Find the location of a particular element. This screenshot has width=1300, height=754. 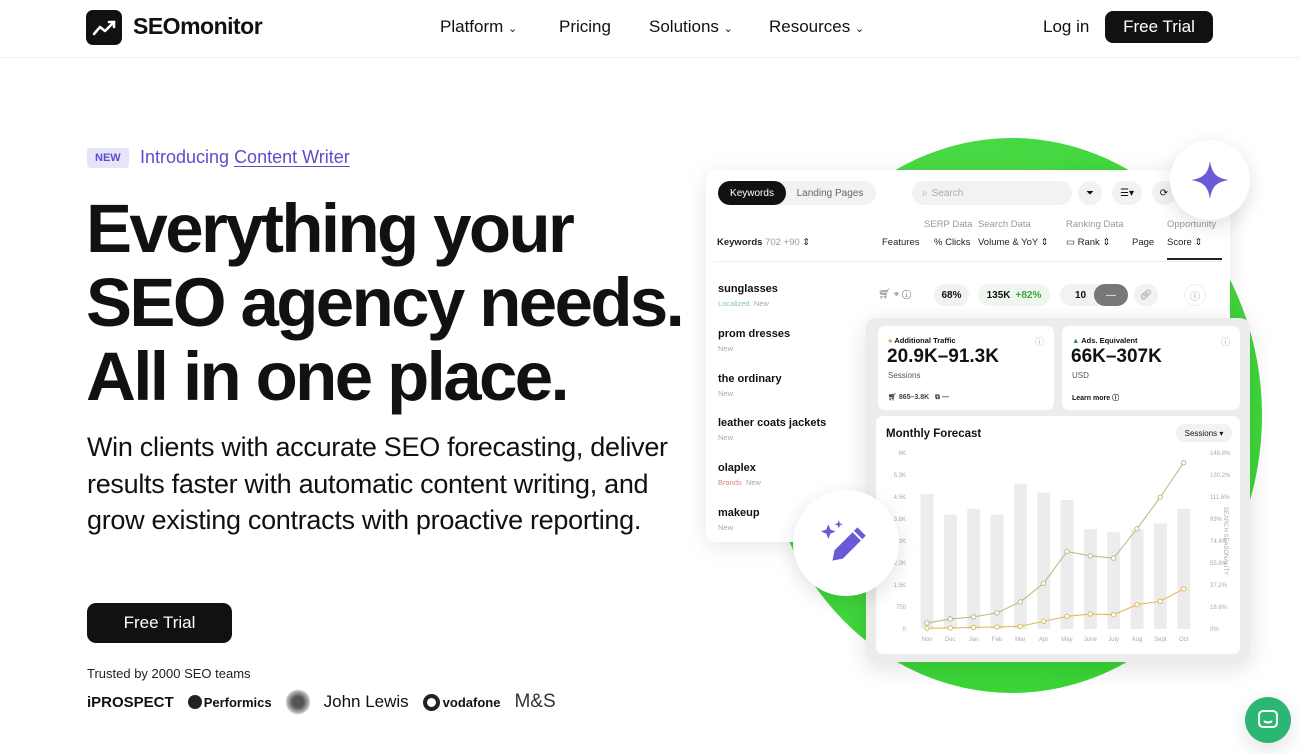

chevron-down-icon: ⌄ is located at coordinates (513, 29).